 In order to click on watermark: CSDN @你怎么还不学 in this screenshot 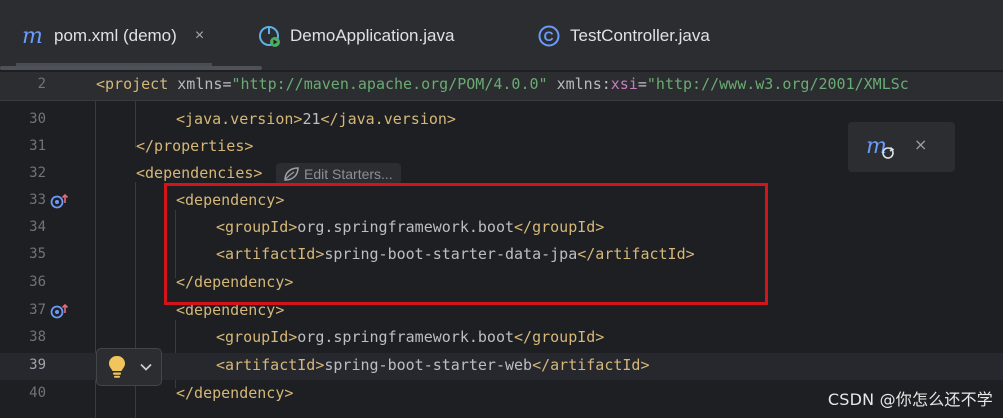, I will do `click(910, 399)`.